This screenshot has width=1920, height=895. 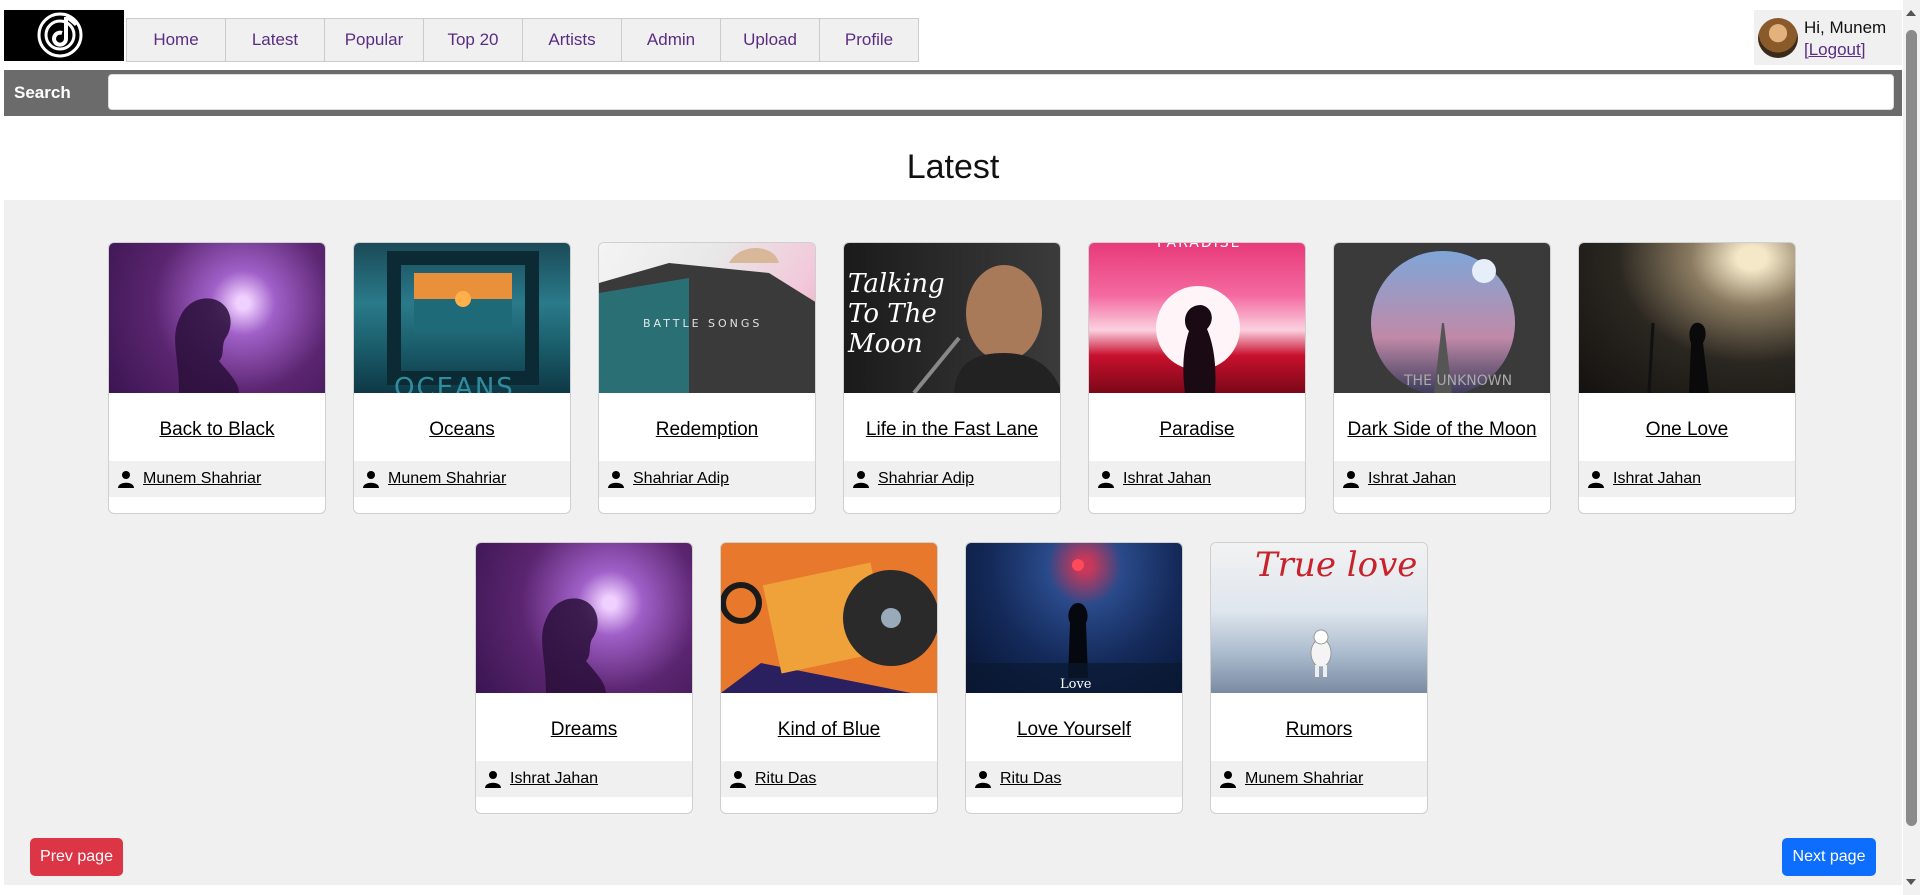 What do you see at coordinates (462, 430) in the screenshot?
I see `song-title: Oceans` at bounding box center [462, 430].